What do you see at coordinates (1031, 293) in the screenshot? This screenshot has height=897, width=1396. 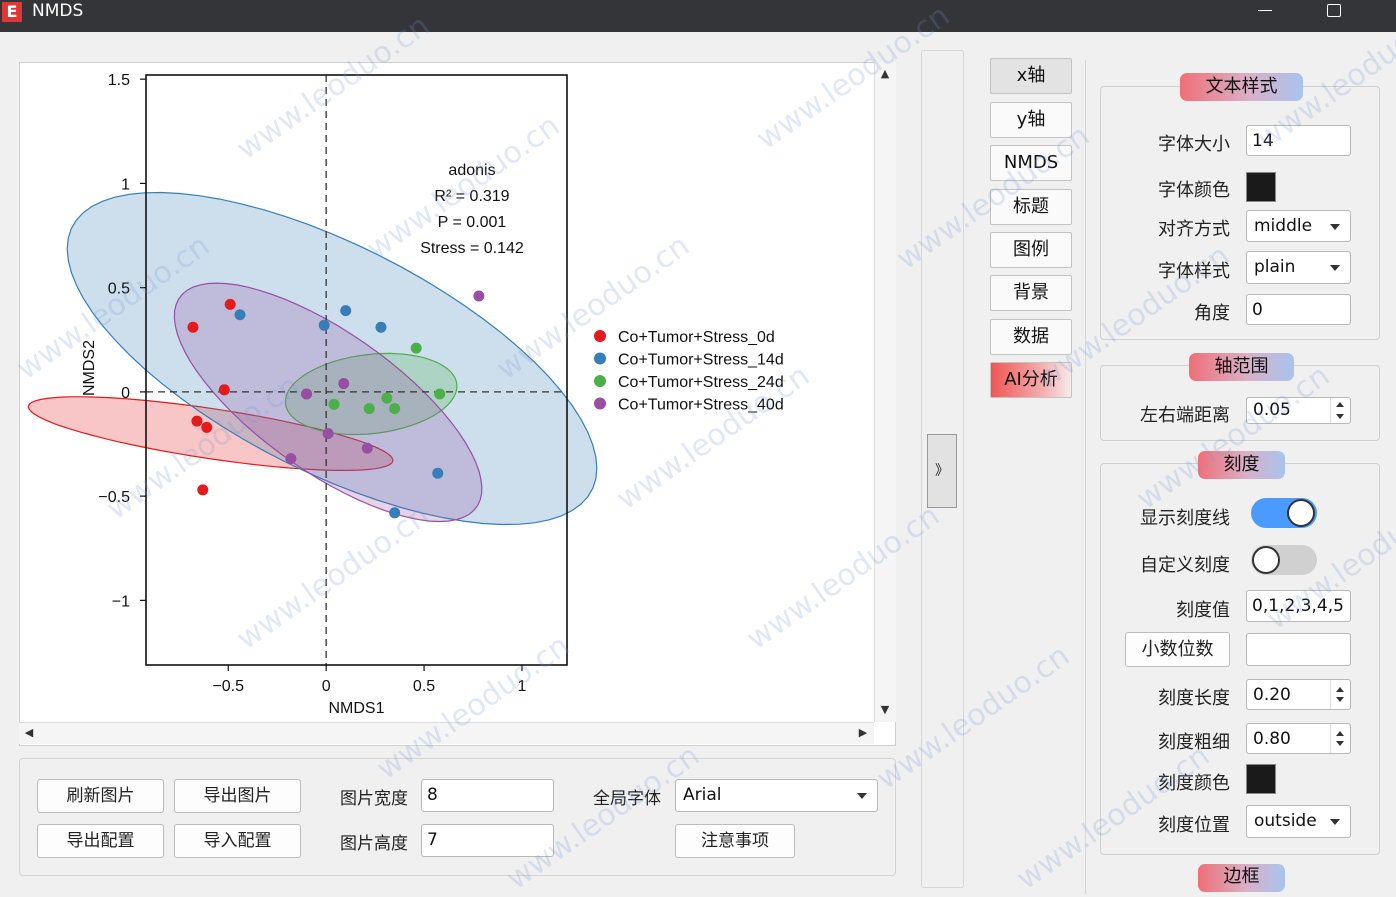 I see `tab-background: 背景` at bounding box center [1031, 293].